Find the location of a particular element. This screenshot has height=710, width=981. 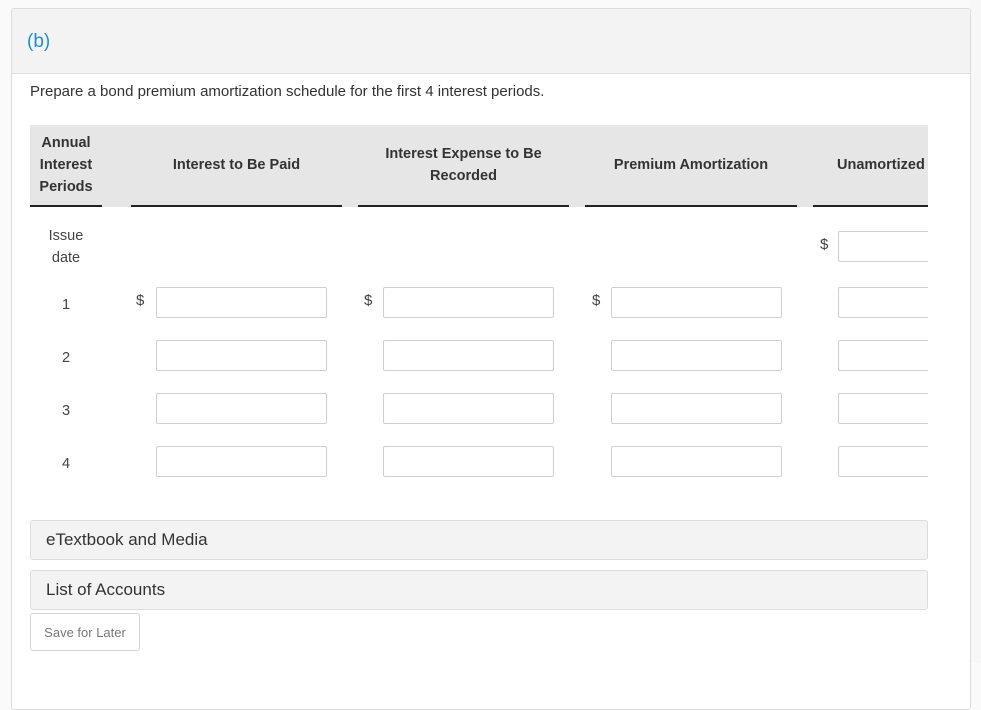

header-text: Interest to Be Paid is located at coordinates (236, 165).